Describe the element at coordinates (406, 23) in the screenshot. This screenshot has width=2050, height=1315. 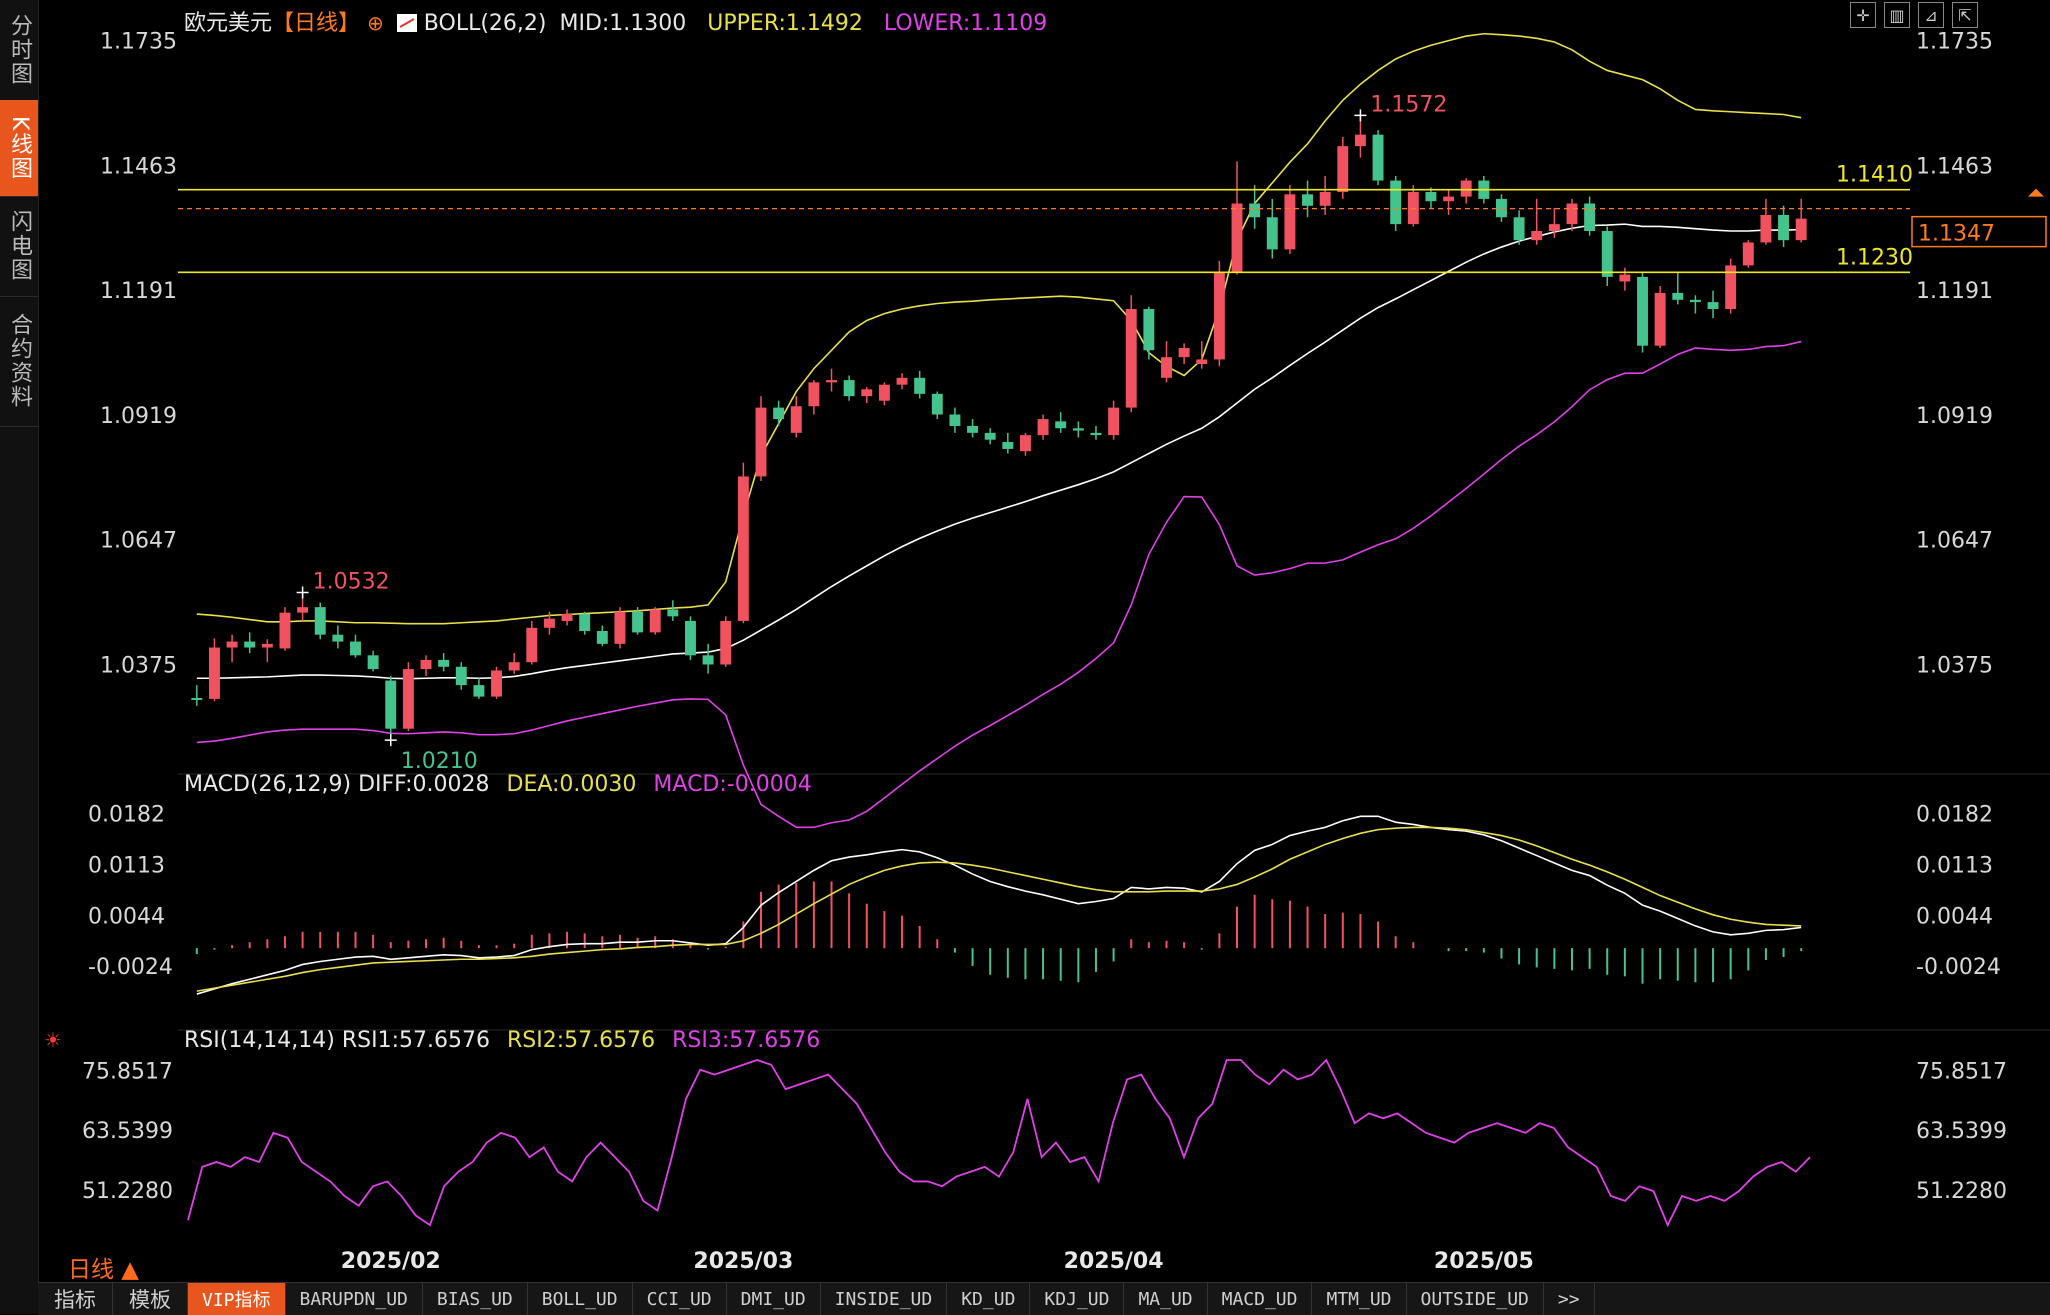
I see `indicator-icon` at that location.